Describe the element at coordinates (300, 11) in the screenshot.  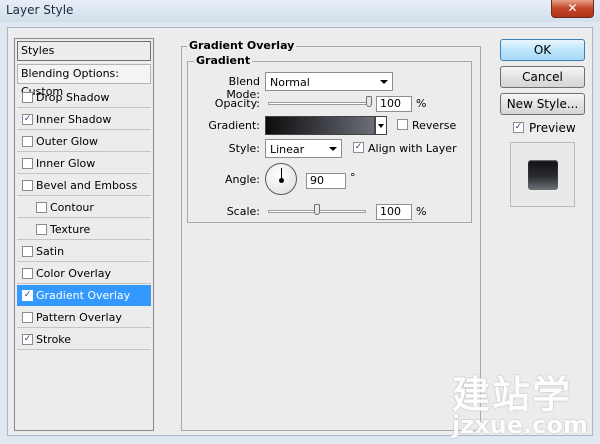
I see `title-bar: Layer Style ✕` at that location.